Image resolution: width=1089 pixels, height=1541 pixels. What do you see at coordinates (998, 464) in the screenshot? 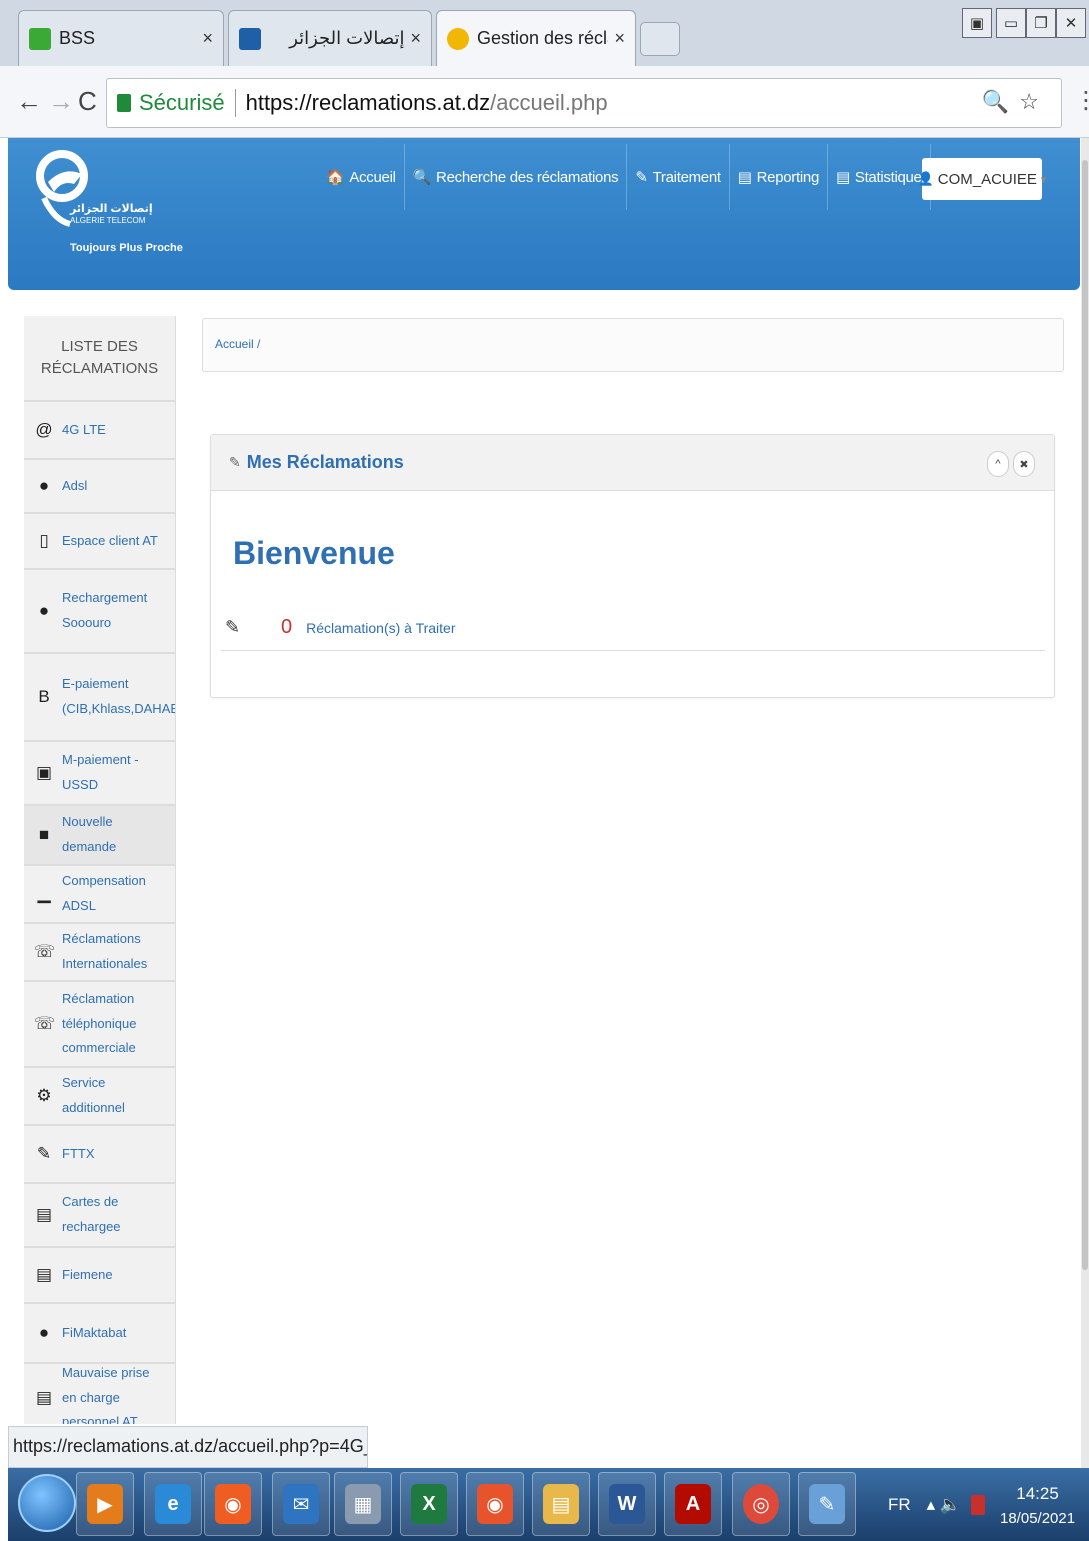
I see `collapse-button: ^` at bounding box center [998, 464].